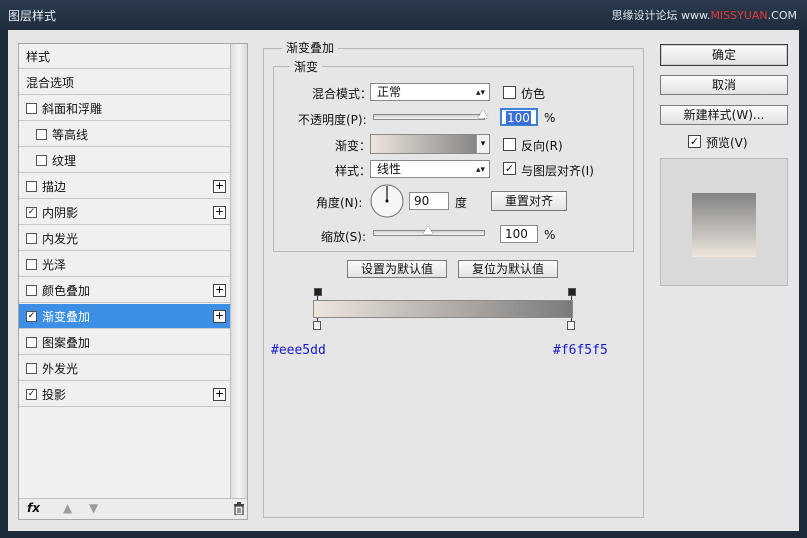 The height and width of the screenshot is (538, 807). What do you see at coordinates (33, 508) in the screenshot?
I see `fx-icon: fx` at bounding box center [33, 508].